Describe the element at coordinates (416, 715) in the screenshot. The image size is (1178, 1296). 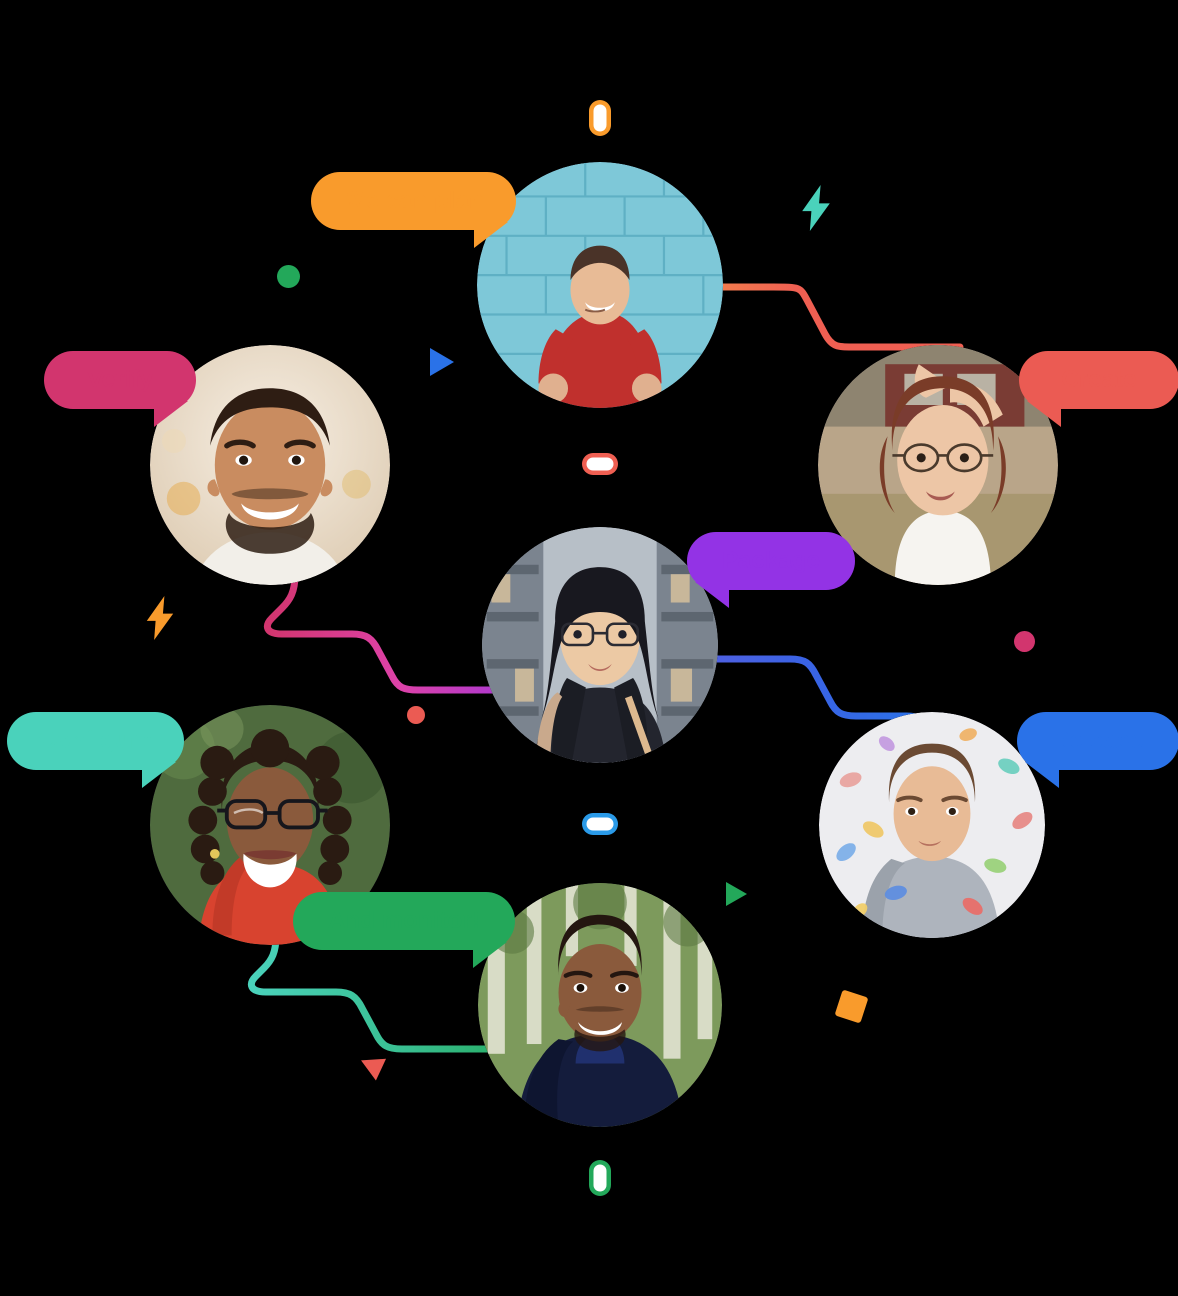
I see `red-dot-icon` at that location.